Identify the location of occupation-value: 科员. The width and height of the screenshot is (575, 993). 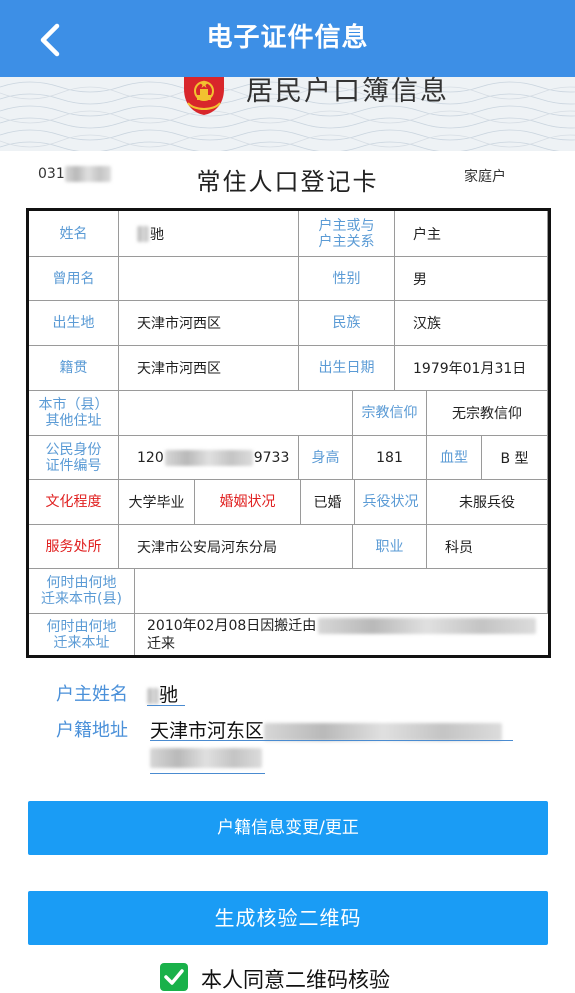
(487, 547).